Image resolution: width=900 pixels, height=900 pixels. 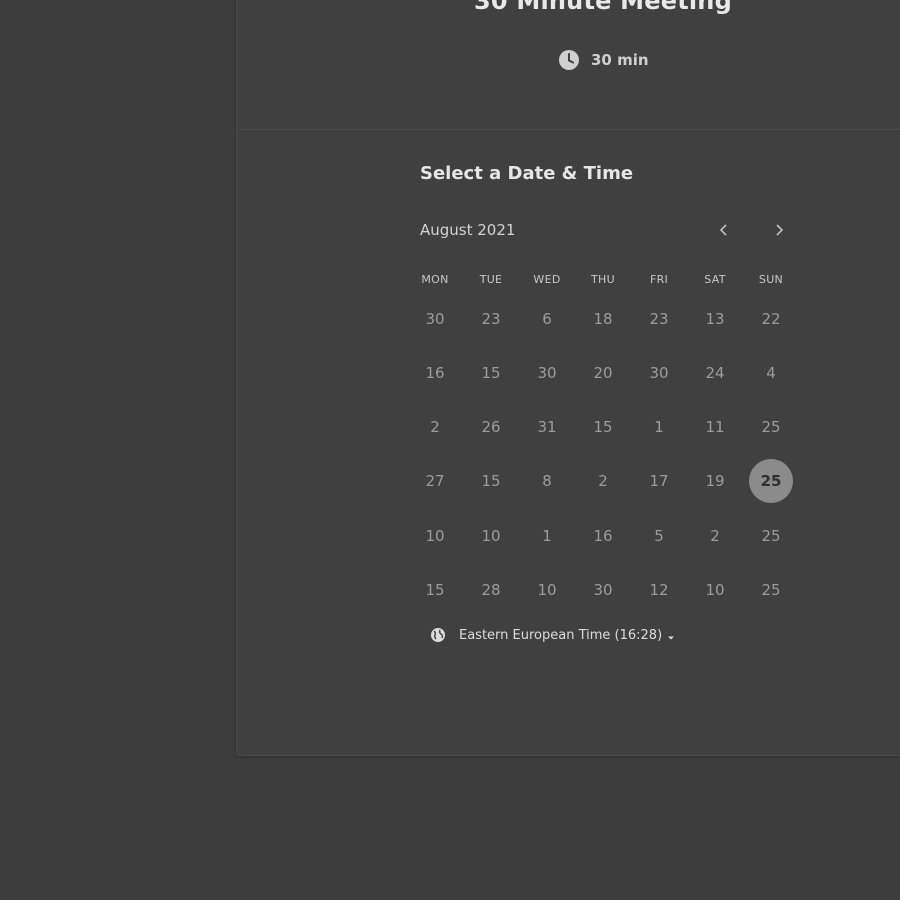 What do you see at coordinates (491, 279) in the screenshot?
I see `weekday-label-tue: TUE` at bounding box center [491, 279].